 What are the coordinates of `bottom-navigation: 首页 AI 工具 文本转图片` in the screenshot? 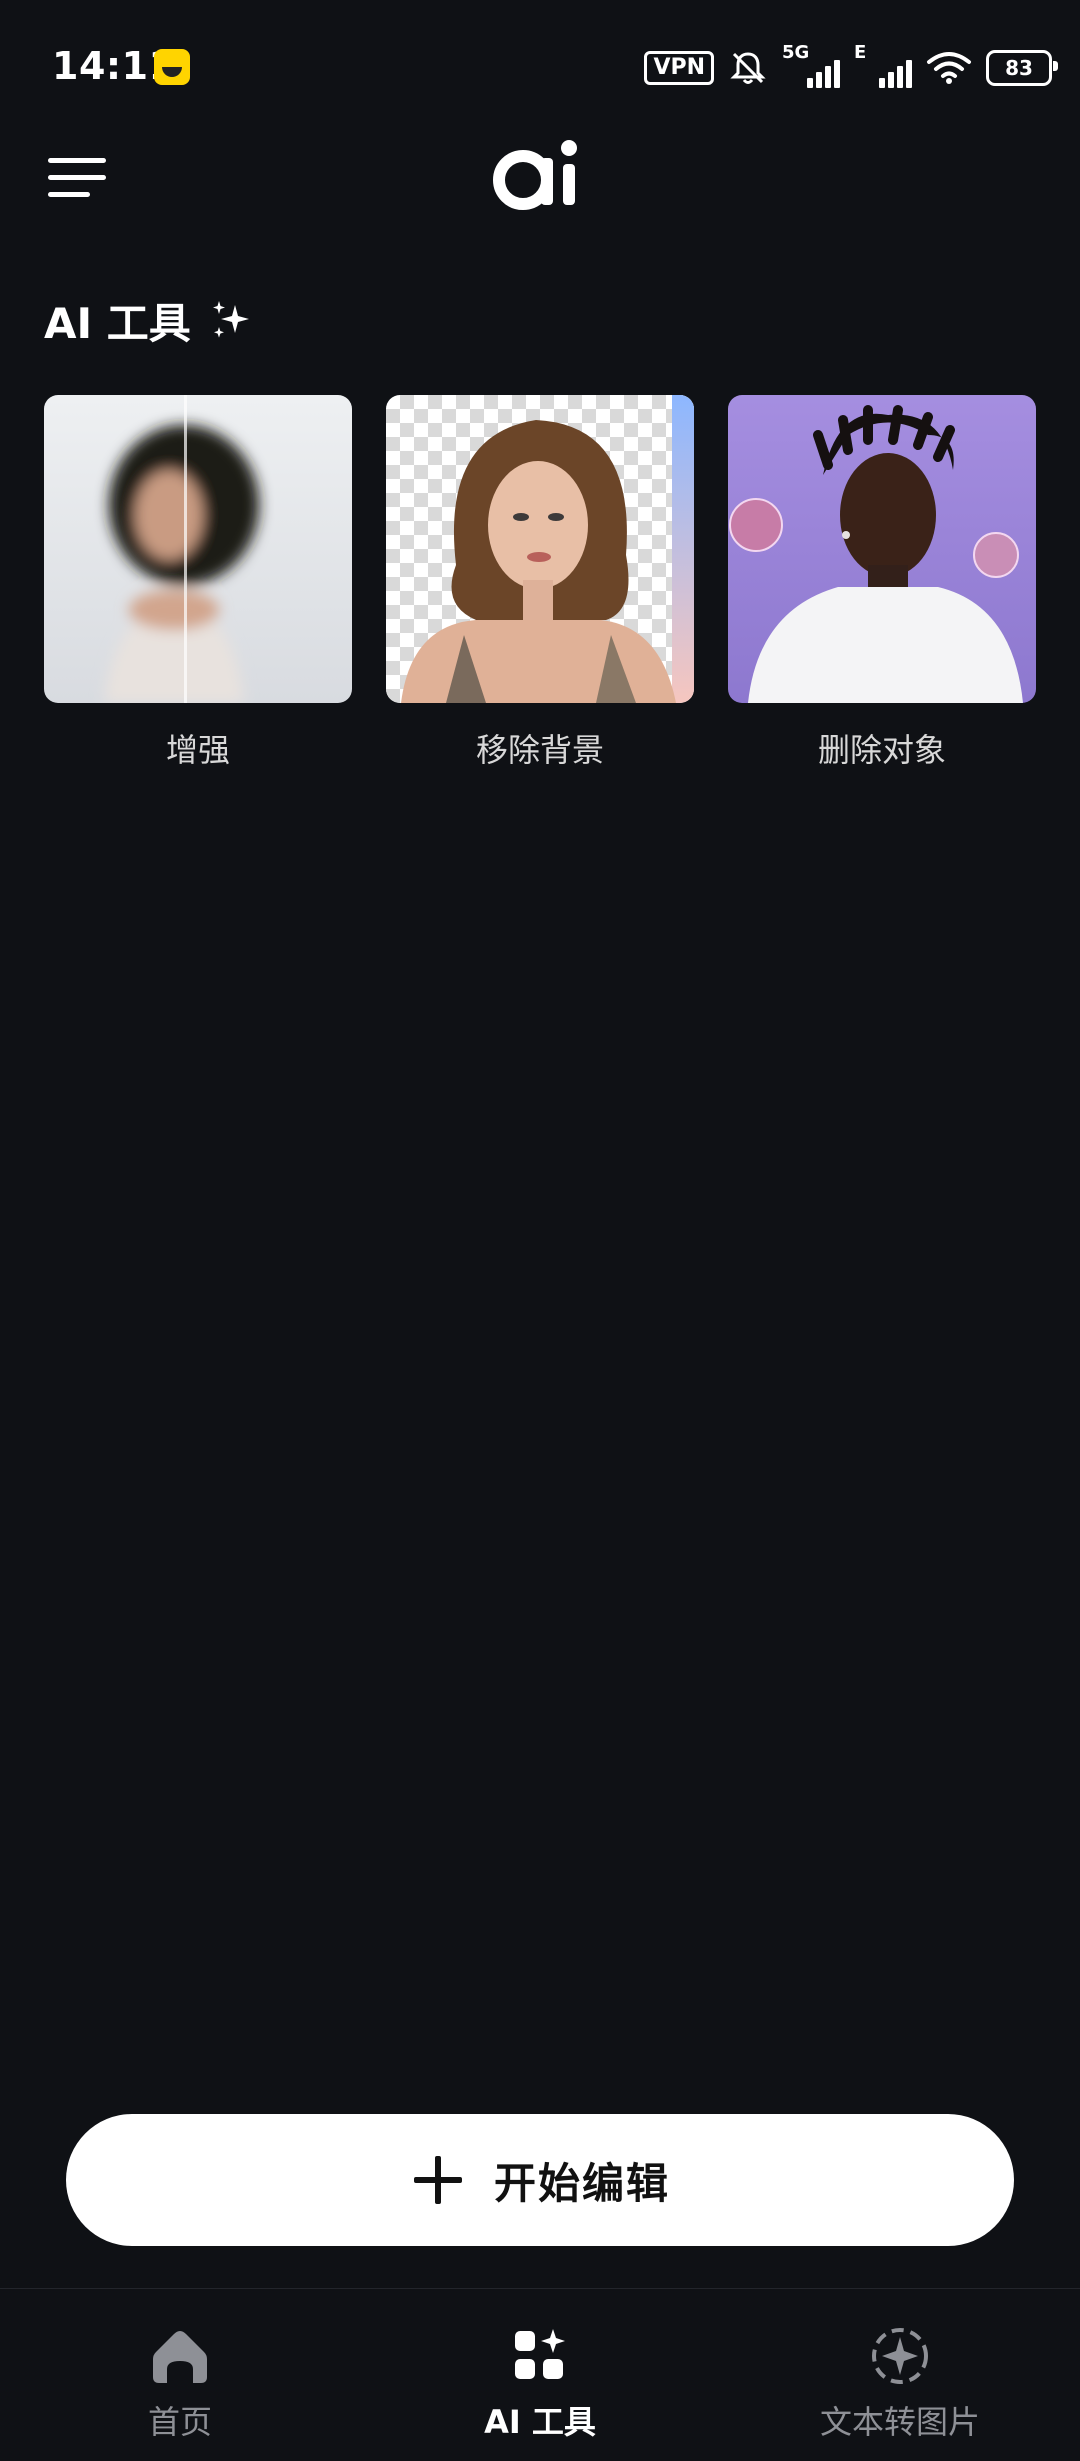 It's located at (540, 2374).